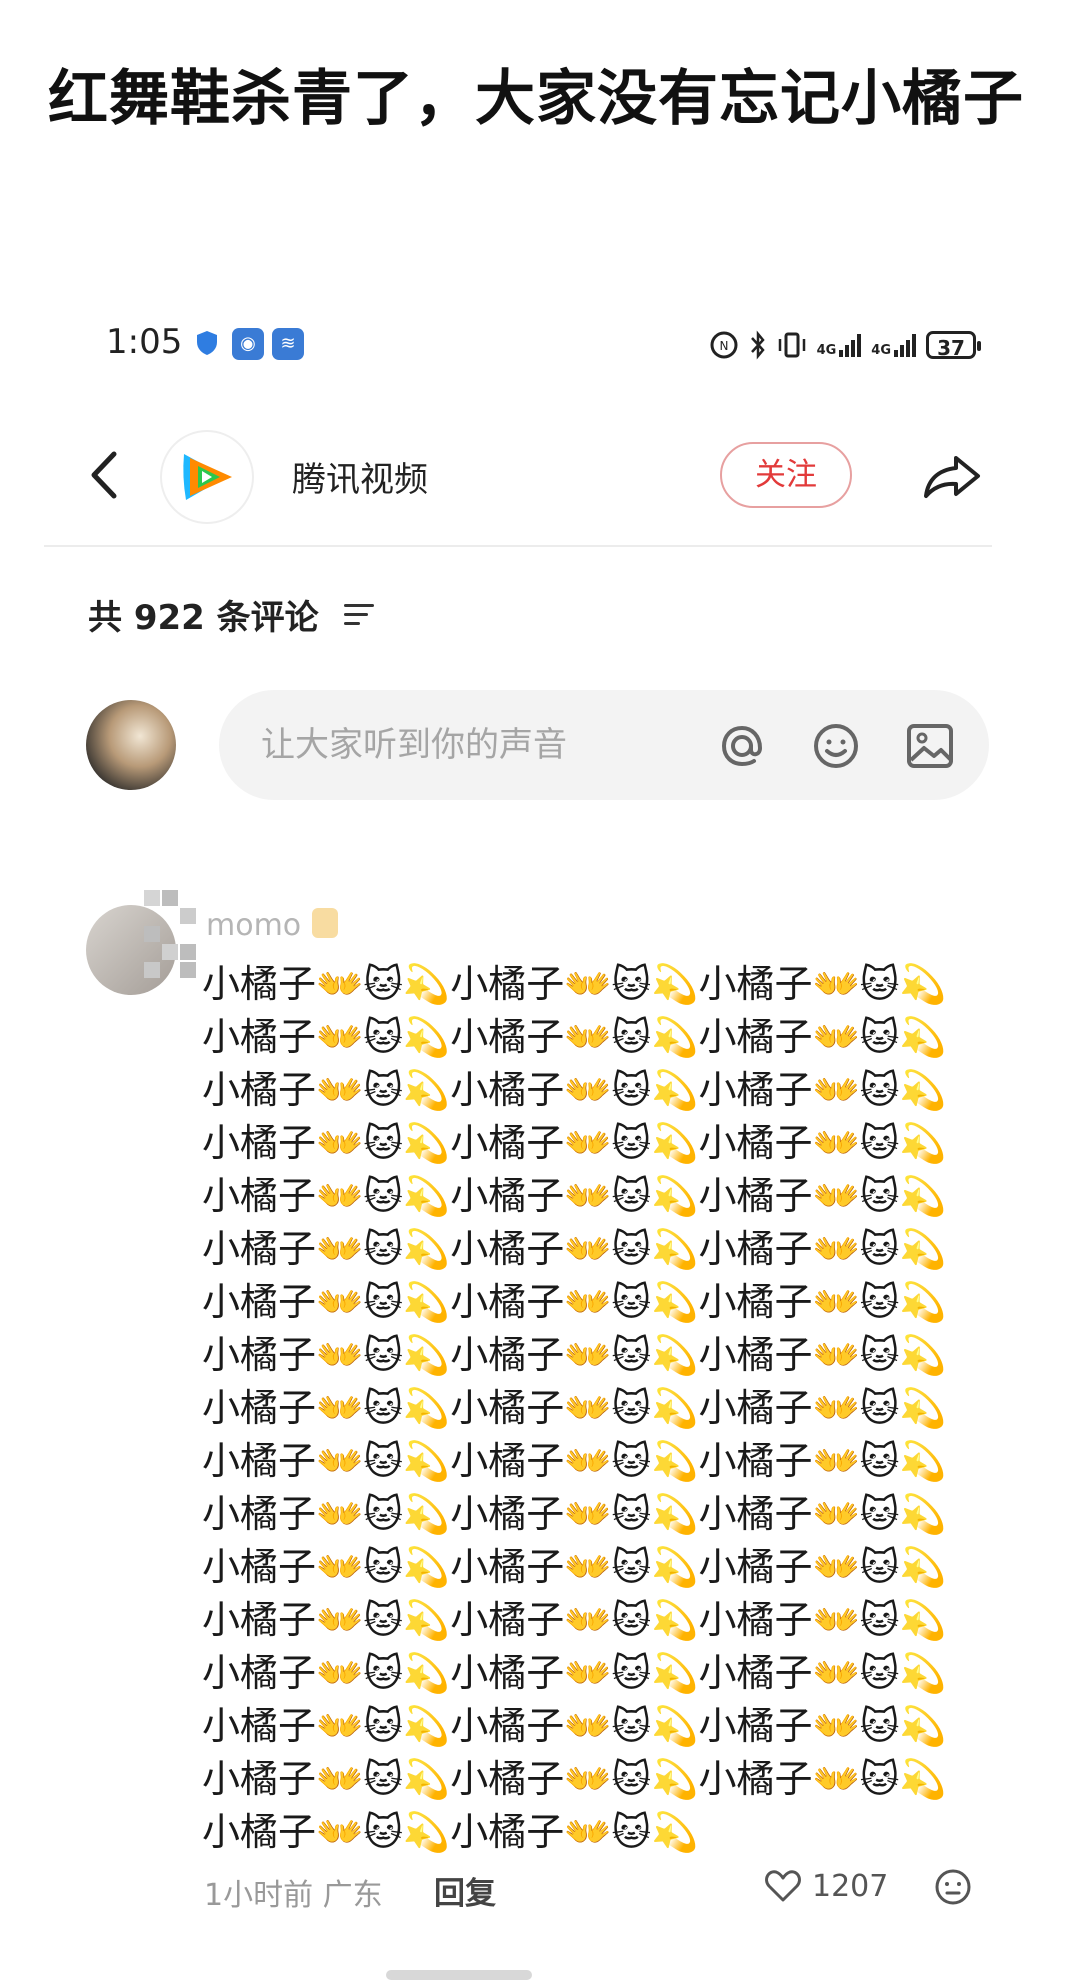 Image resolution: width=1080 pixels, height=1980 pixels. What do you see at coordinates (293, 1895) in the screenshot?
I see `comment-time-location: 1小时前 广东` at bounding box center [293, 1895].